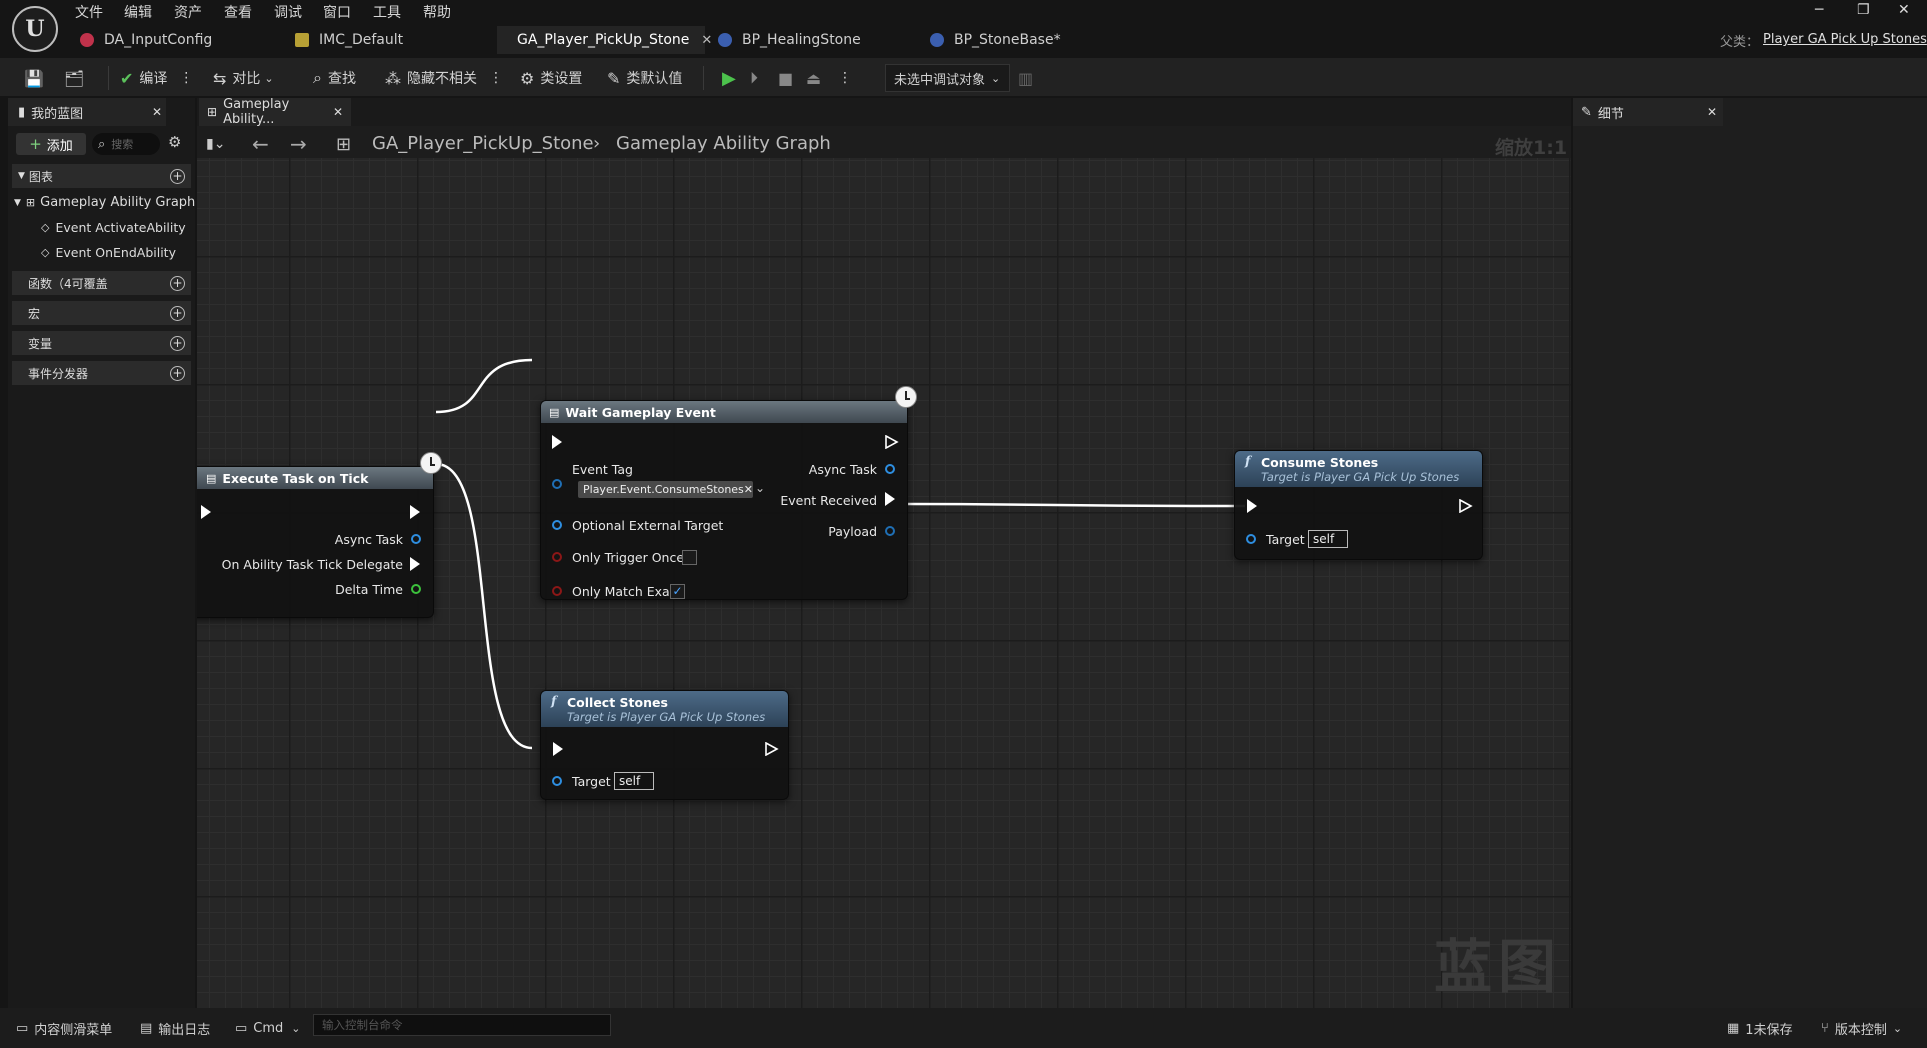 This screenshot has width=1927, height=1048. Describe the element at coordinates (1861, 1028) in the screenshot. I see `source-control-button: ⑂ 版本控制 ⌄` at that location.